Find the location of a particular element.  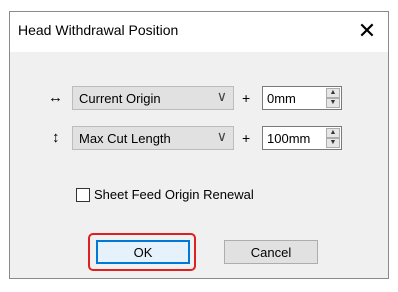

y-offset-value: 100mm is located at coordinates (289, 138).